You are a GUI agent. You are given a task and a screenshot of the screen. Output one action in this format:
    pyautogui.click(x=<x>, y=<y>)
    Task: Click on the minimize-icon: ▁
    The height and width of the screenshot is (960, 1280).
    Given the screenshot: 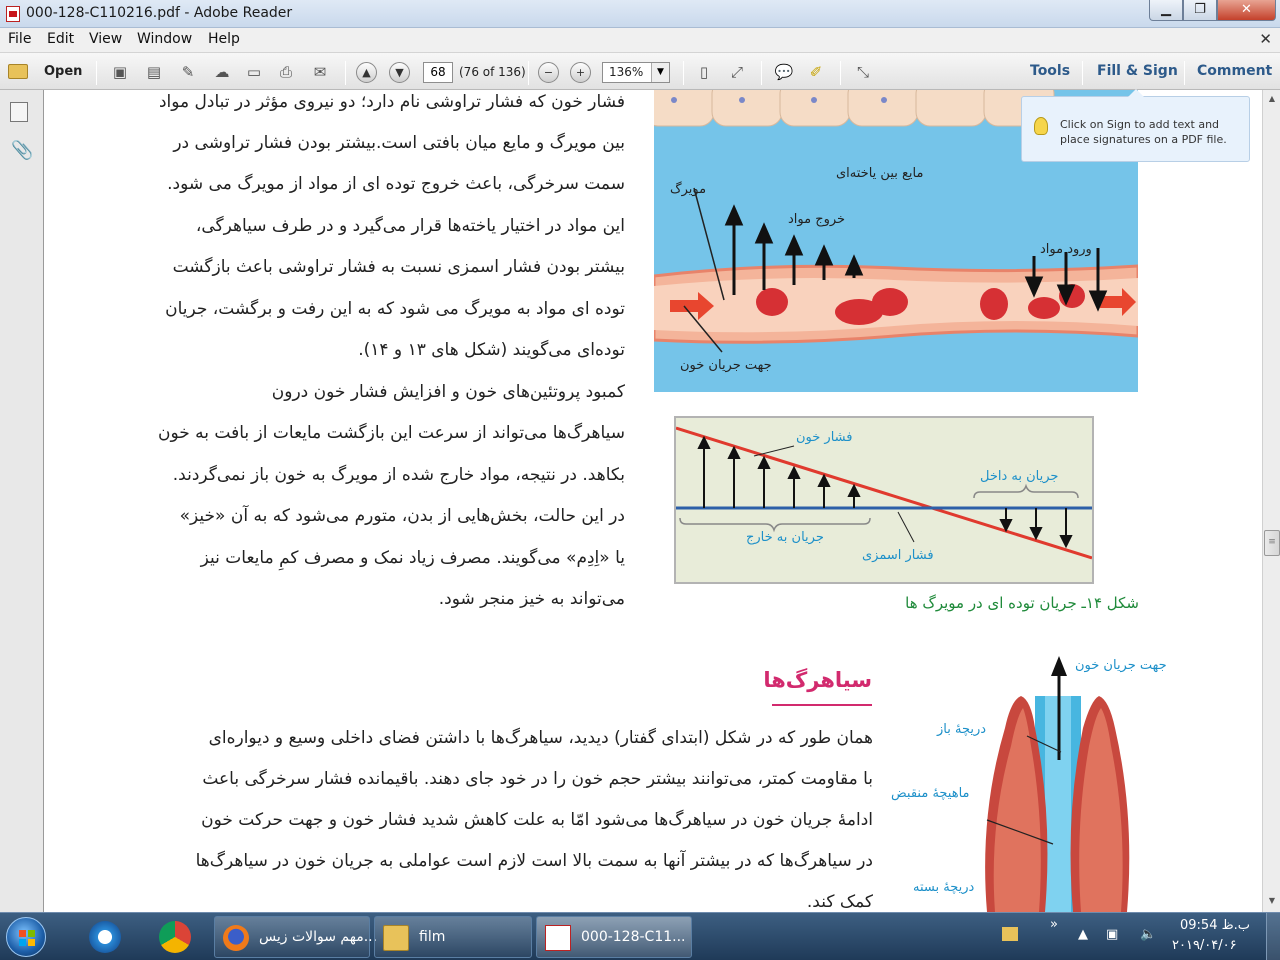 What is the action you would take?
    pyautogui.click(x=1166, y=9)
    